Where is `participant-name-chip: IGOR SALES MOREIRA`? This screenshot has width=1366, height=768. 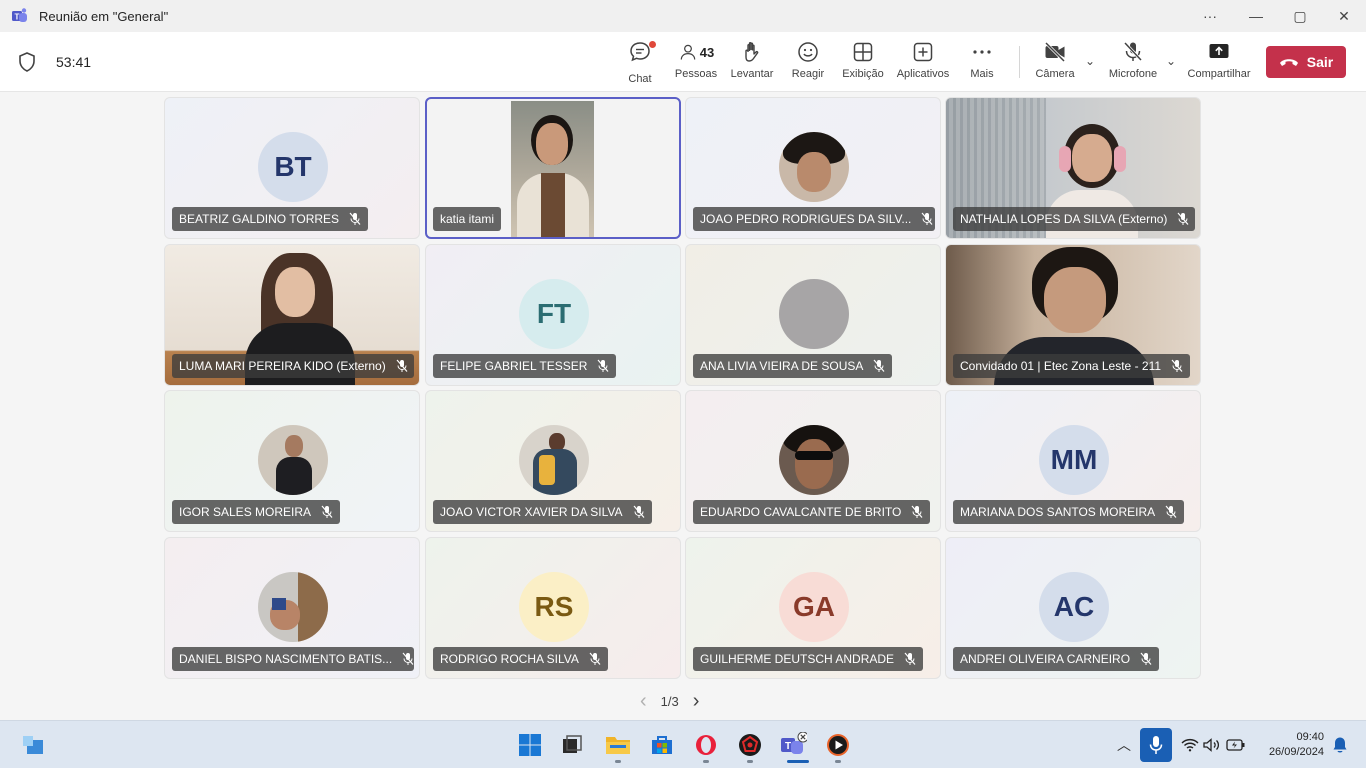 participant-name-chip: IGOR SALES MOREIRA is located at coordinates (256, 512).